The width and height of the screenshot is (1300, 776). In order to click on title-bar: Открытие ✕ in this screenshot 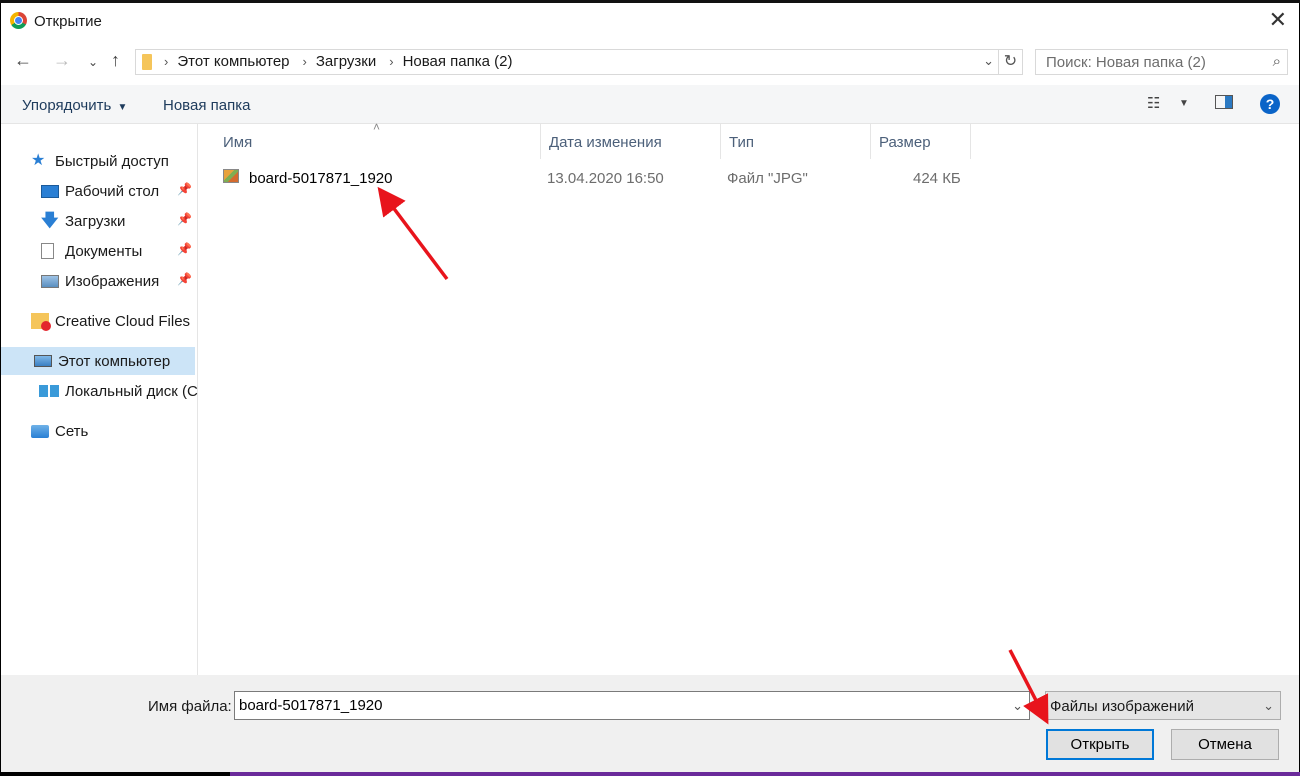, I will do `click(650, 21)`.